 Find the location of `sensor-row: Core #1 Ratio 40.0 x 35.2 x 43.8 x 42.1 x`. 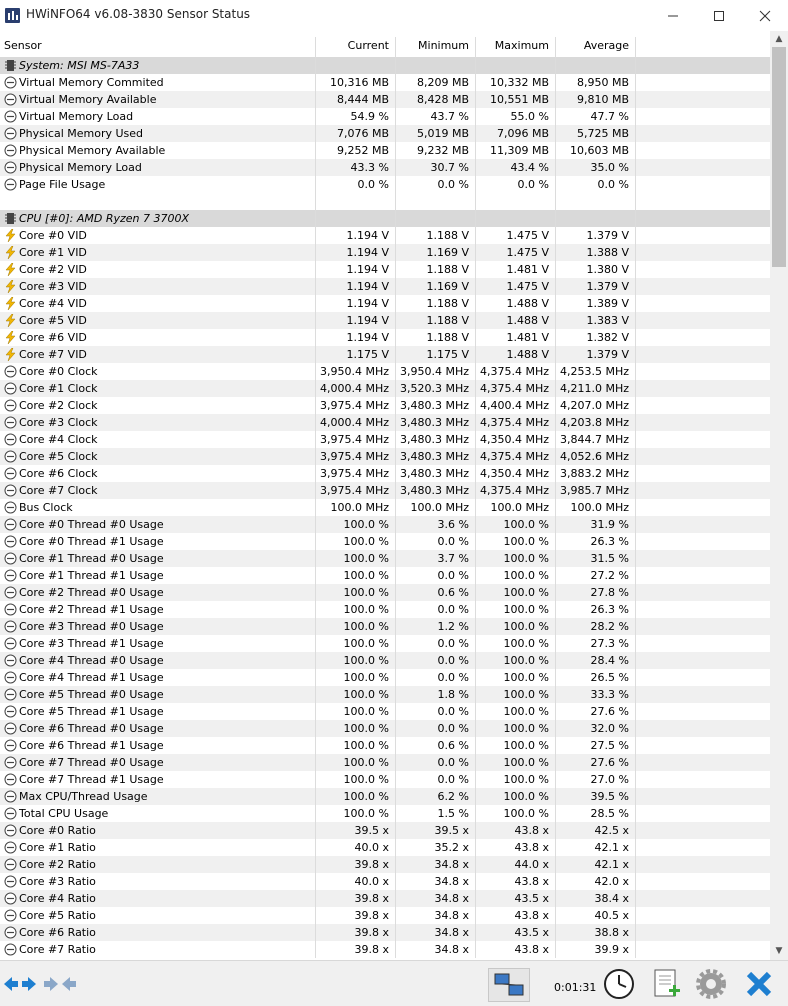

sensor-row: Core #1 Ratio 40.0 x 35.2 x 43.8 x 42.1 x is located at coordinates (385, 847).